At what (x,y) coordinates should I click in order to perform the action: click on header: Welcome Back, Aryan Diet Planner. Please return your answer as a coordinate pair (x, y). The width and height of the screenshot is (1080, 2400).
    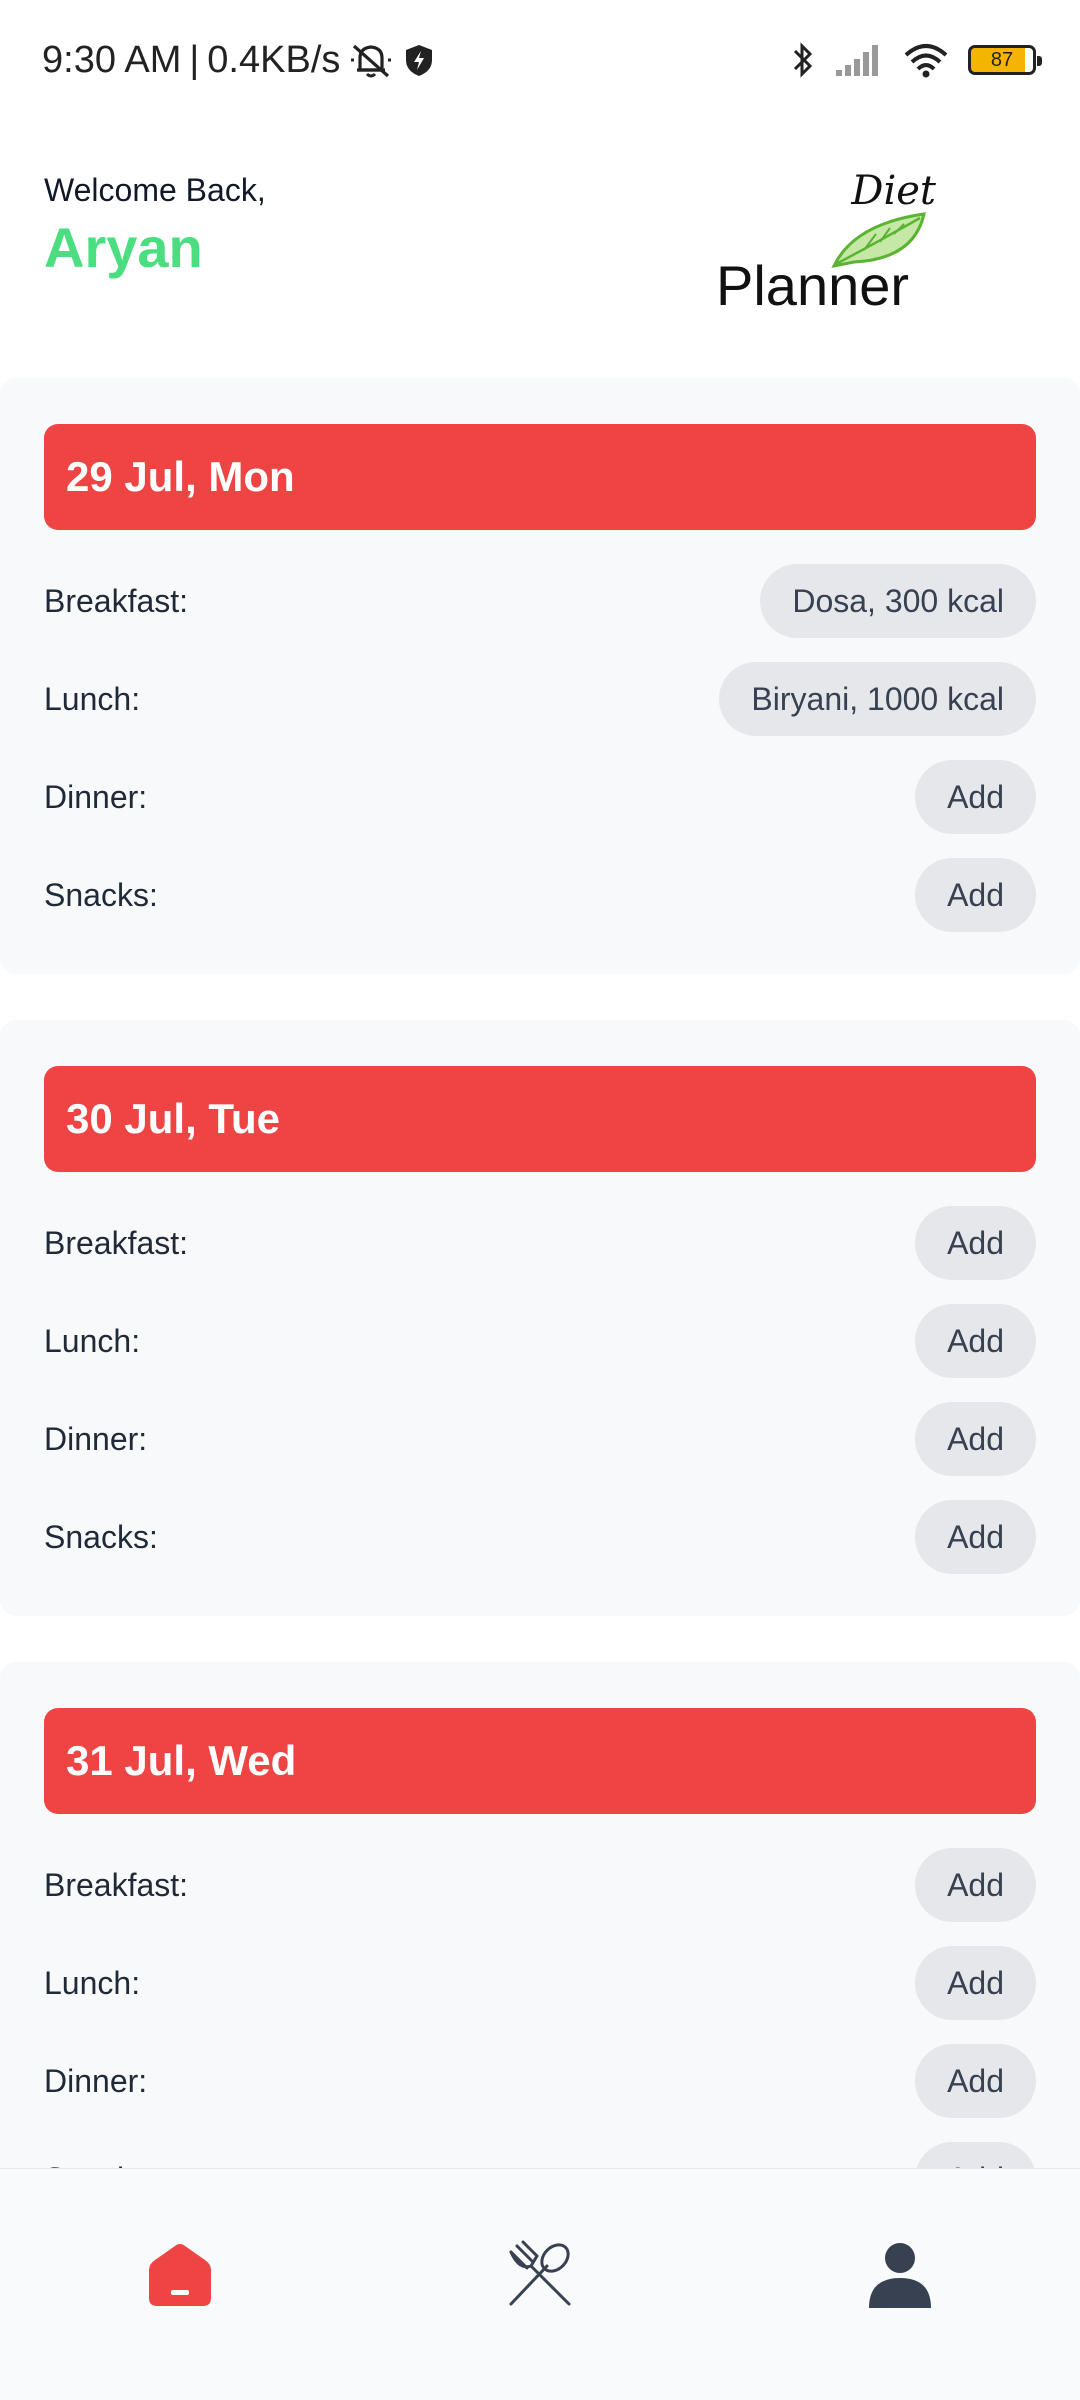
    Looking at the image, I should click on (540, 245).